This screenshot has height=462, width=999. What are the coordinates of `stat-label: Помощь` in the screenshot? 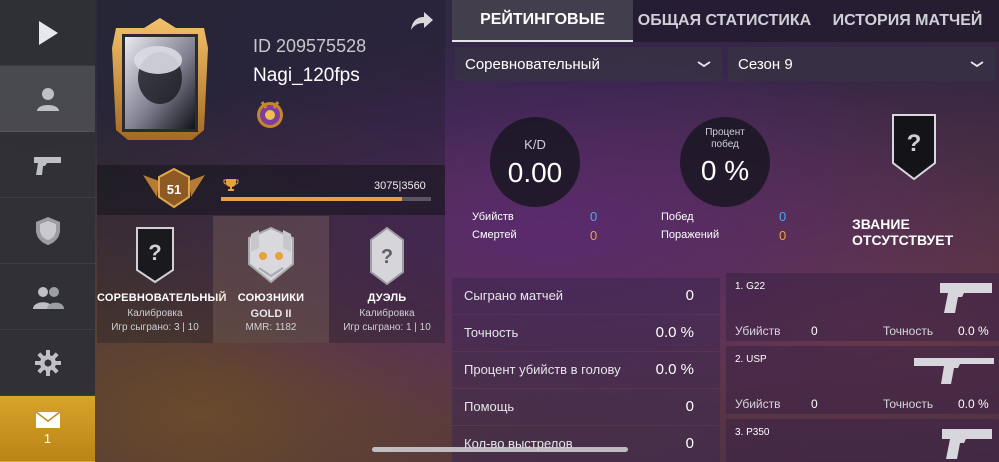 It's located at (489, 406).